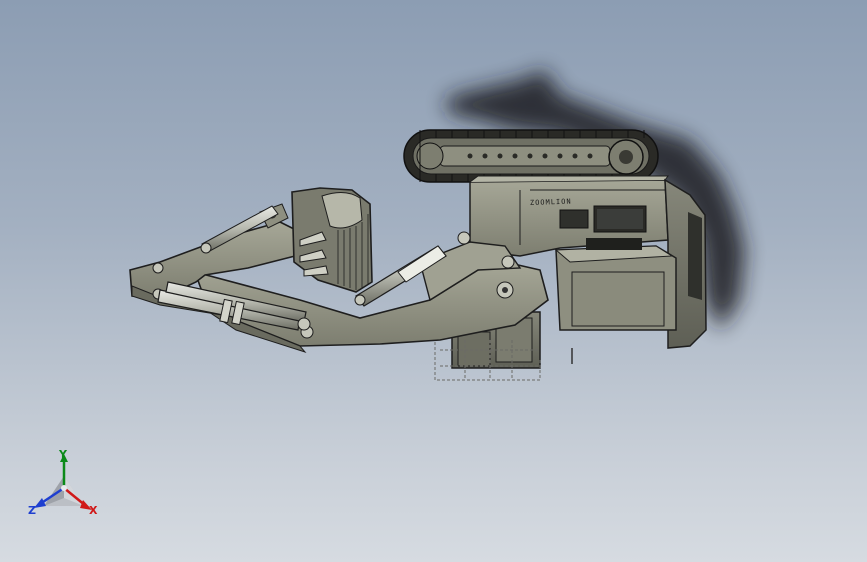 Image resolution: width=867 pixels, height=562 pixels. What do you see at coordinates (551, 202) in the screenshot?
I see `model-label-text: ZOOMLION` at bounding box center [551, 202].